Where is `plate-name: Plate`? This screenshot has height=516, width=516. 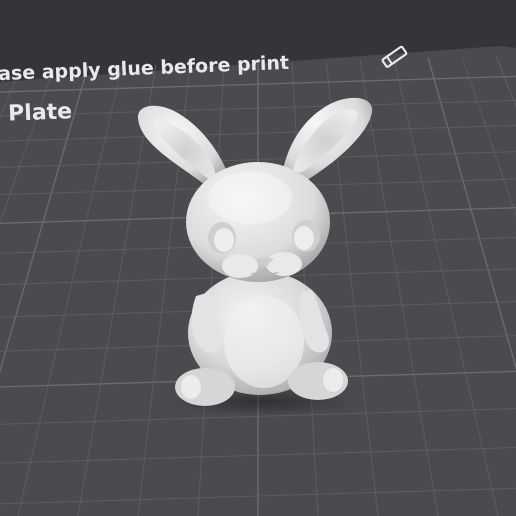 plate-name: Plate is located at coordinates (40, 112).